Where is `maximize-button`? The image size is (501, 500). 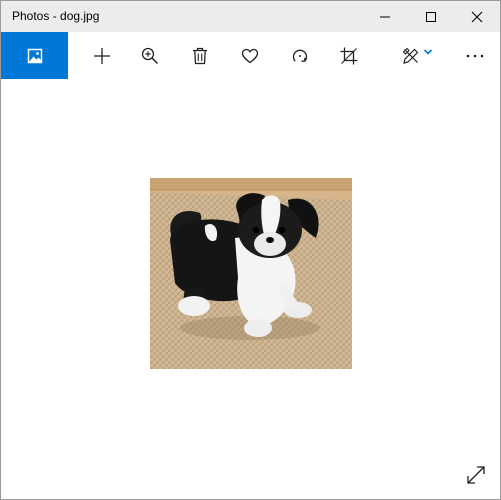
maximize-button is located at coordinates (431, 16).